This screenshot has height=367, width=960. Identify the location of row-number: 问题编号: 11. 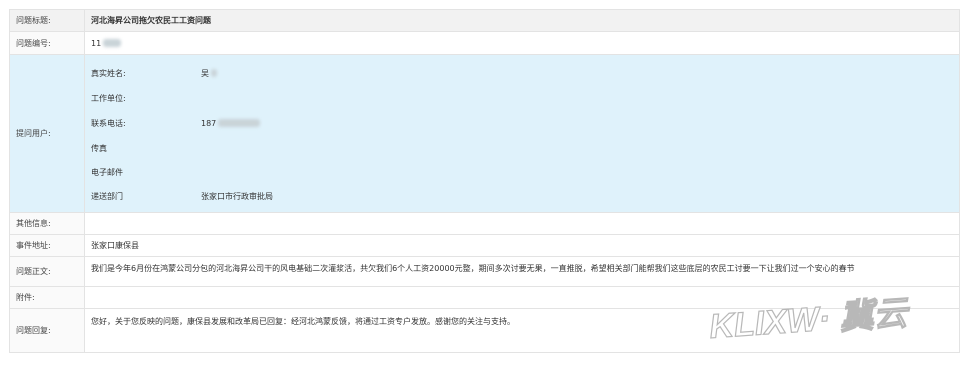
(484, 43).